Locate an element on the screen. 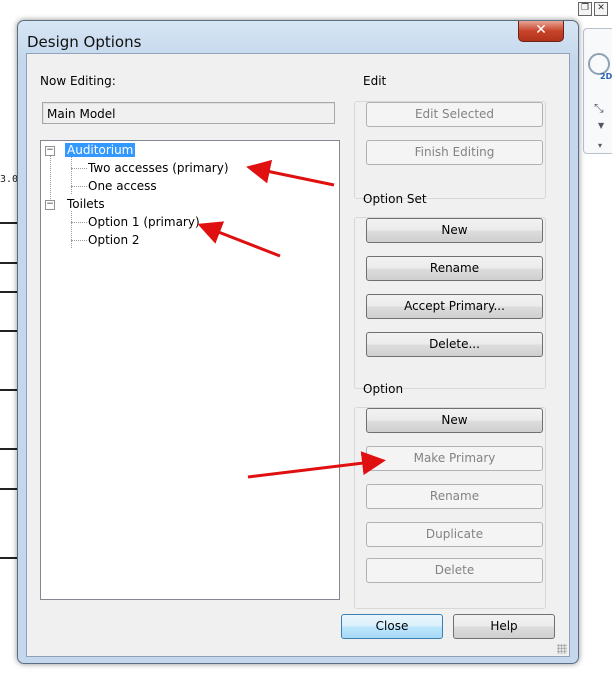 The width and height of the screenshot is (612, 693). option-set-new-button: New is located at coordinates (454, 230).